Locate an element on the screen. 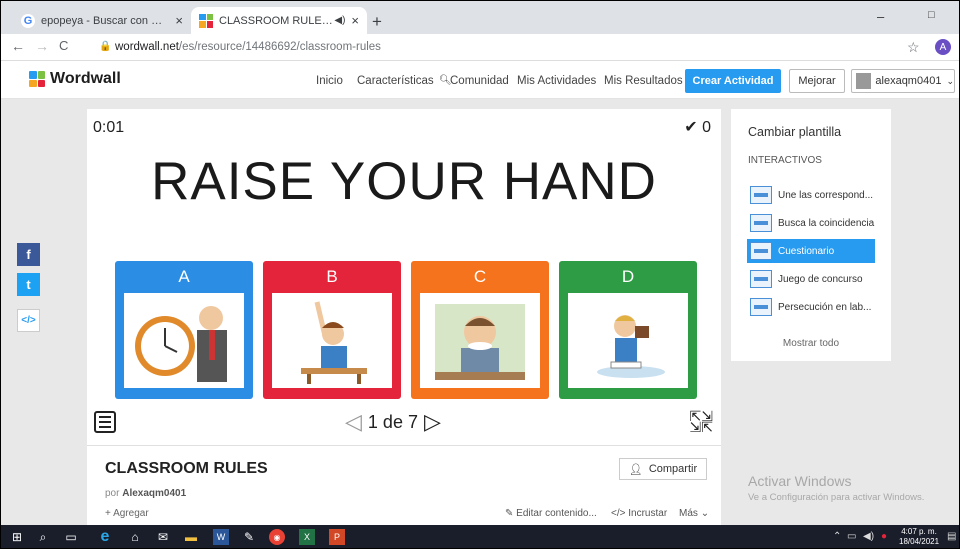 The width and height of the screenshot is (960, 549). answer-card-a: A is located at coordinates (184, 330).